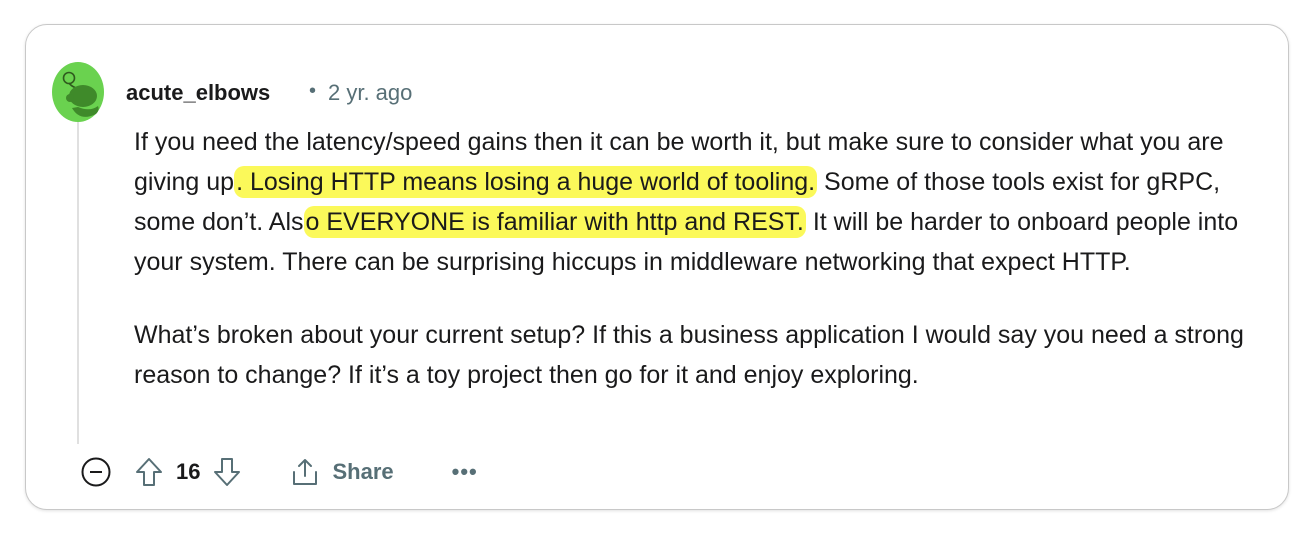  Describe the element at coordinates (78, 91) in the screenshot. I see `avatar` at that location.